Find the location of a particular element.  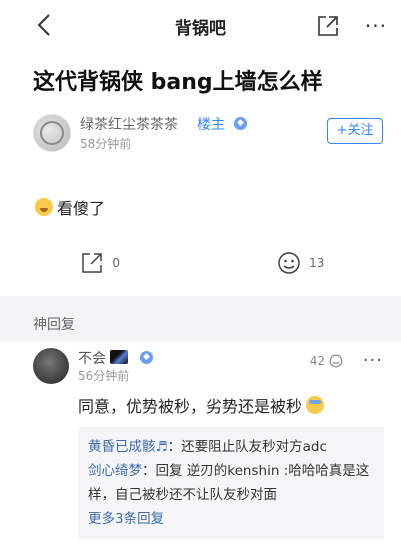

reply-author: 黄昏已成骸♬ is located at coordinates (128, 447).